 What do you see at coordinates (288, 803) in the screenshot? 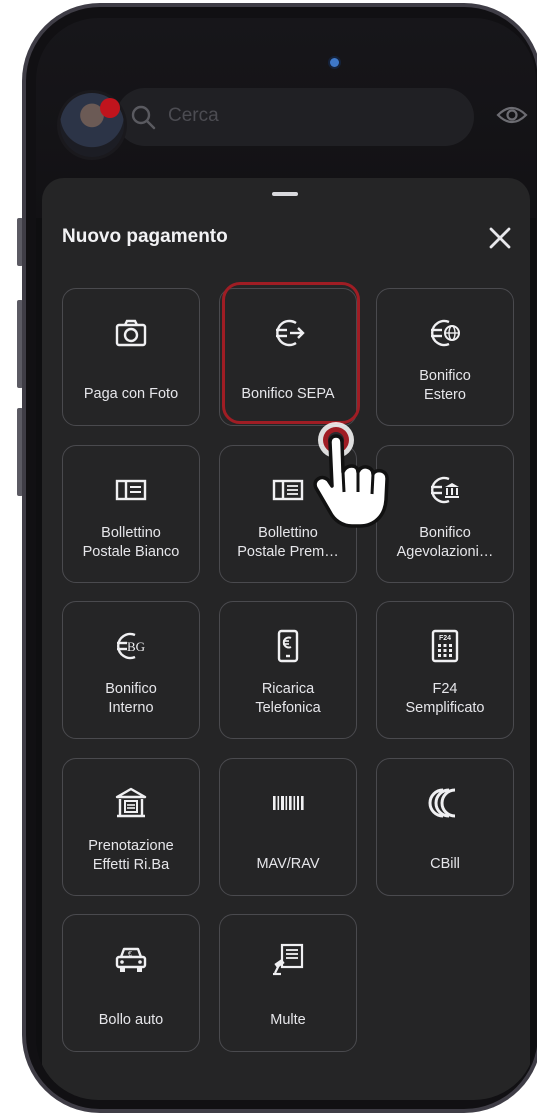
I see `barcode-icon` at bounding box center [288, 803].